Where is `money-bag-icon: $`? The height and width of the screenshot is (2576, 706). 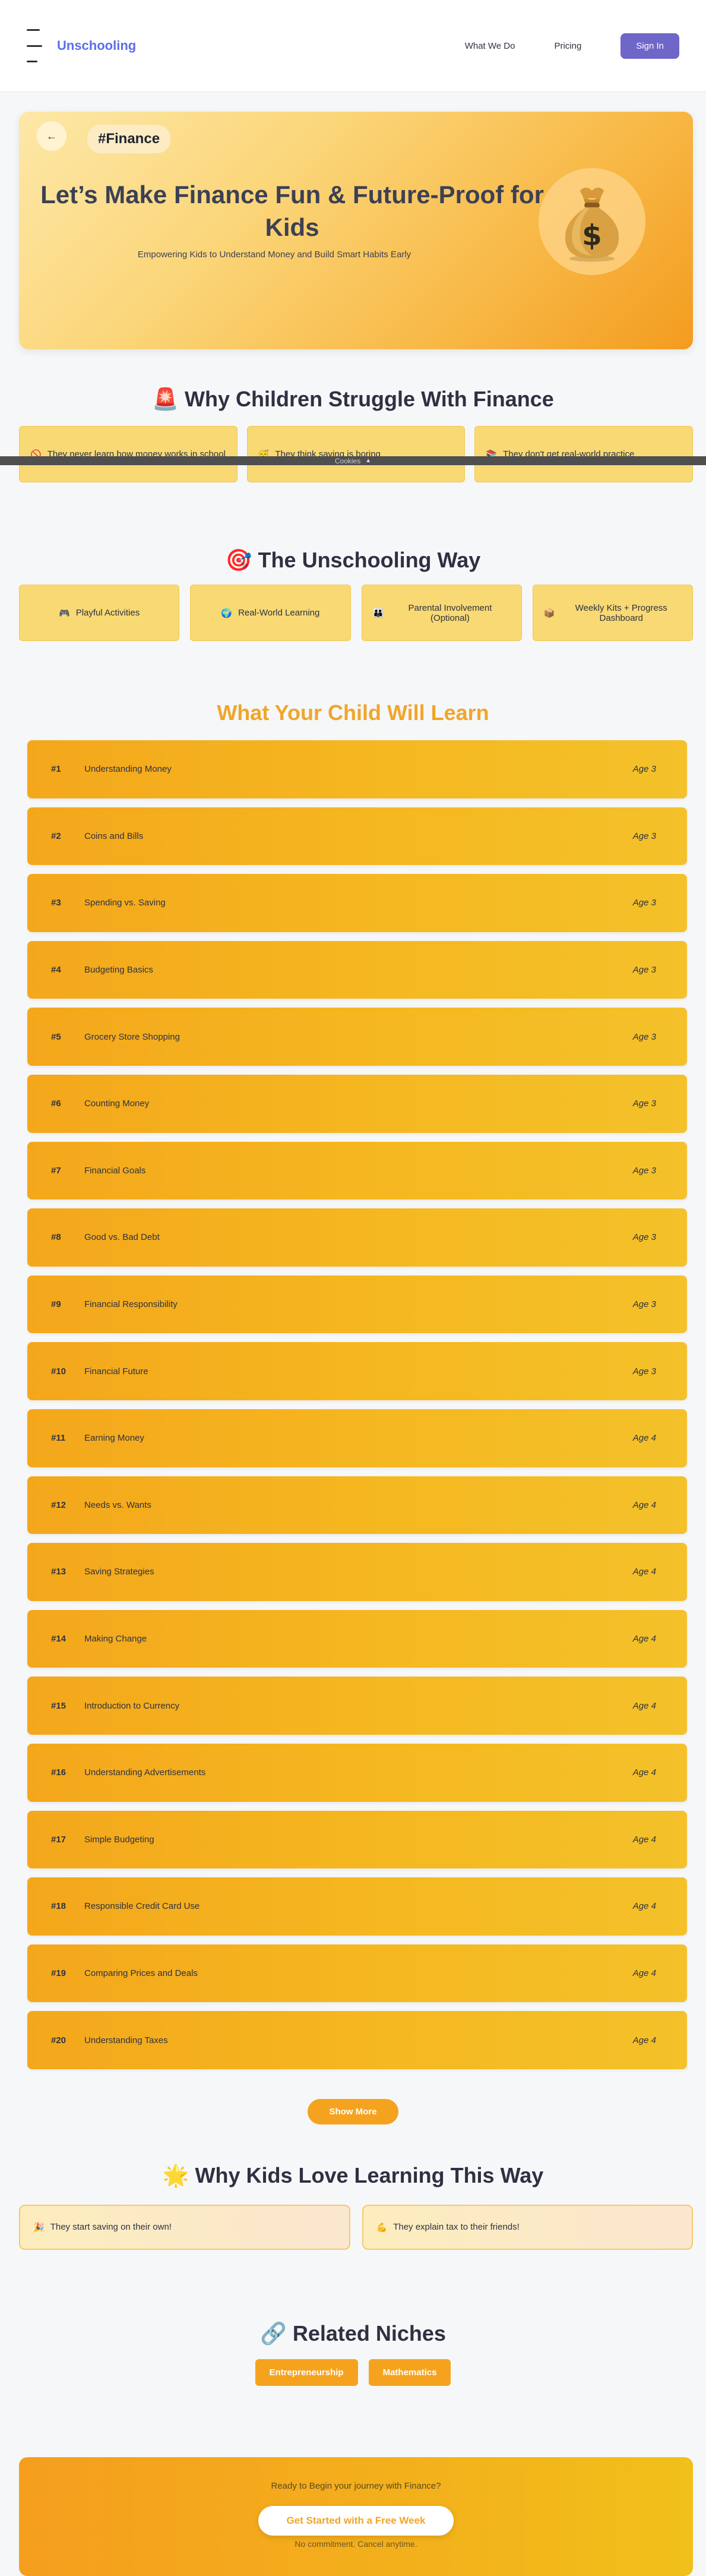
money-bag-icon: $ is located at coordinates (592, 221).